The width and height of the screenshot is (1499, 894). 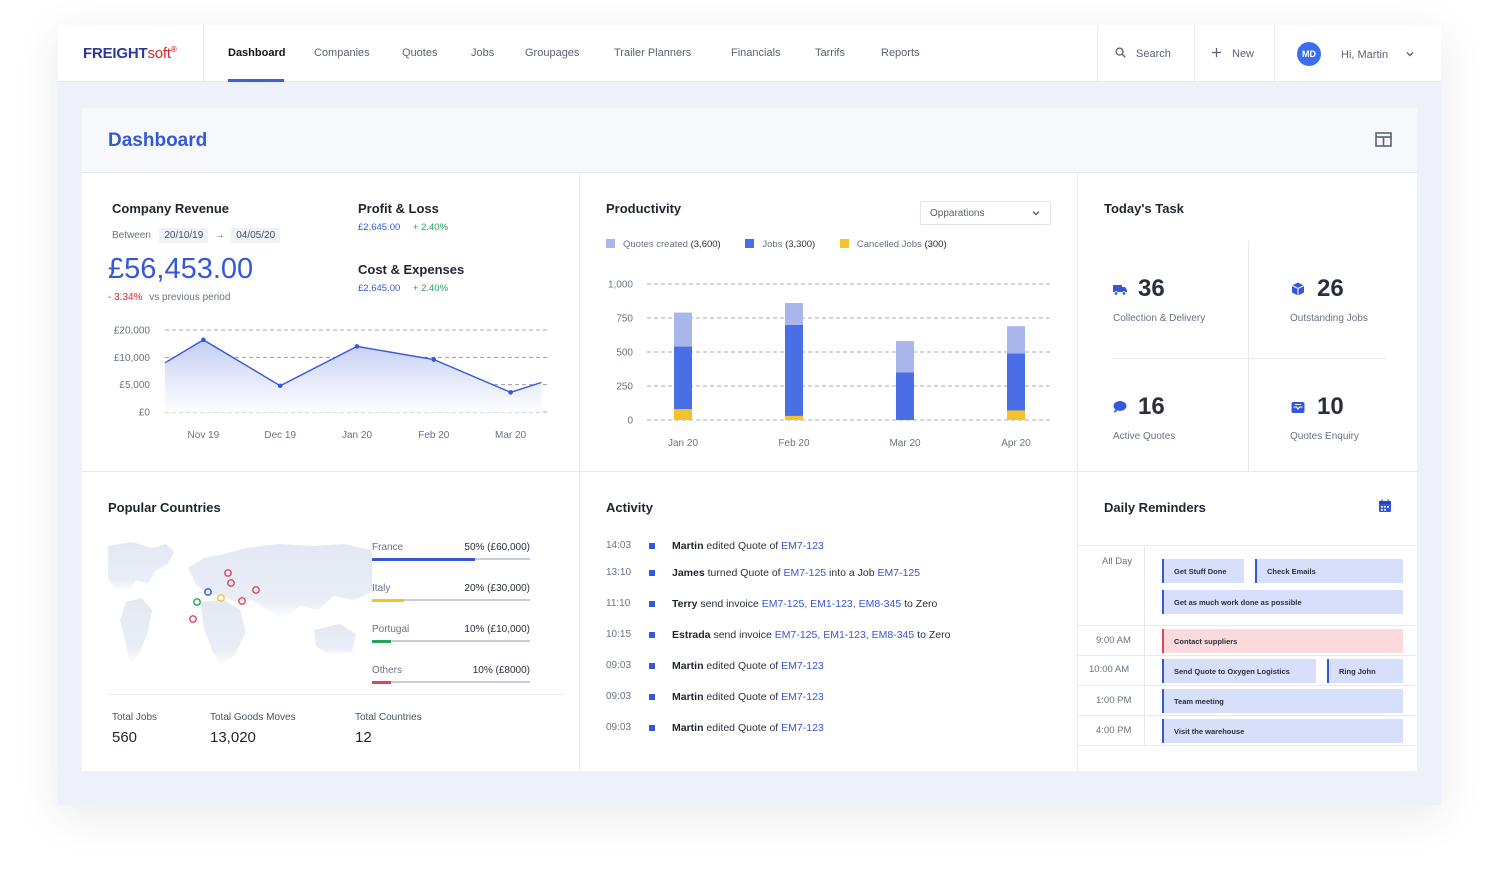 I want to click on to-date: 04/05/20, so click(x=256, y=235).